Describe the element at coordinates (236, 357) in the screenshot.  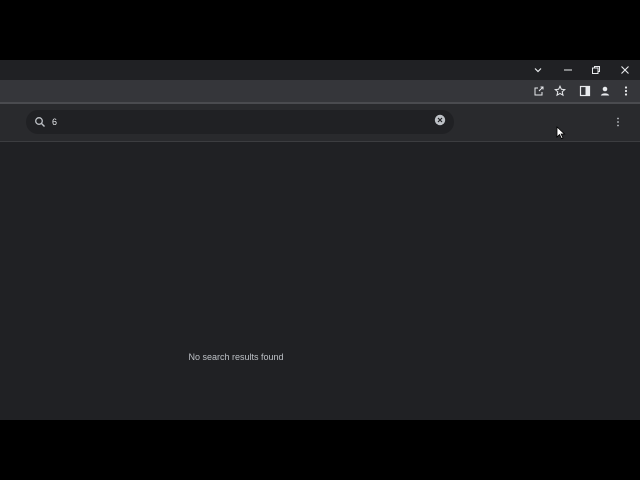
I see `empty-results-message: No search results found` at that location.